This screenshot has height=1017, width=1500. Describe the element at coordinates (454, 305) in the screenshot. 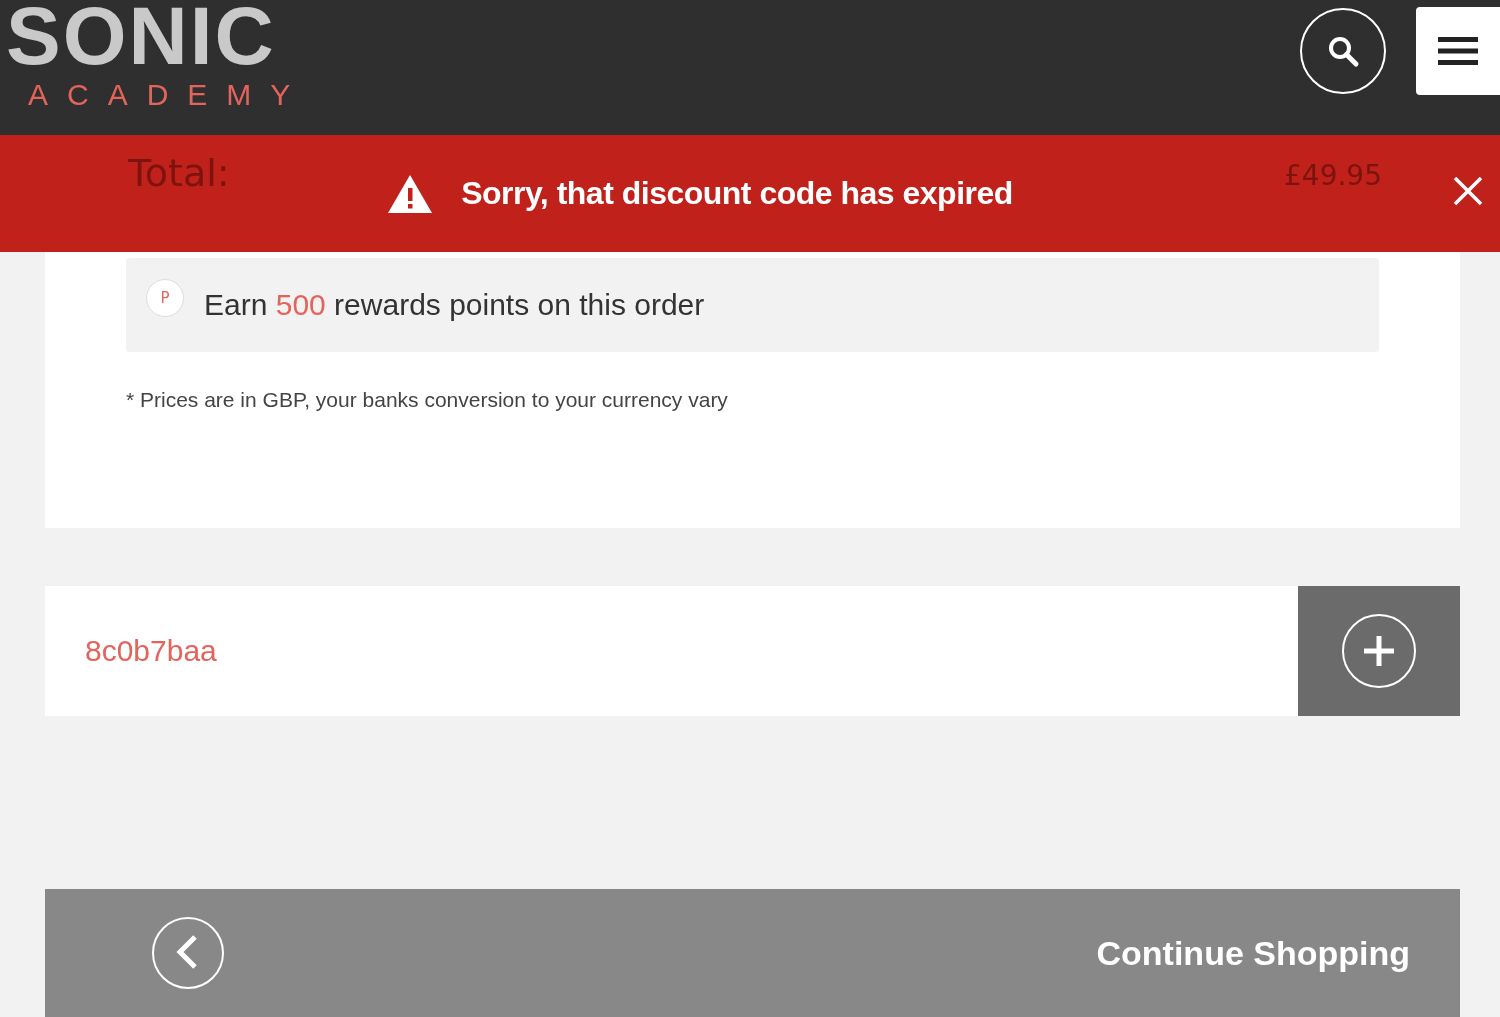

I see `rewards-message: Earn 500 rewards points on this order` at that location.